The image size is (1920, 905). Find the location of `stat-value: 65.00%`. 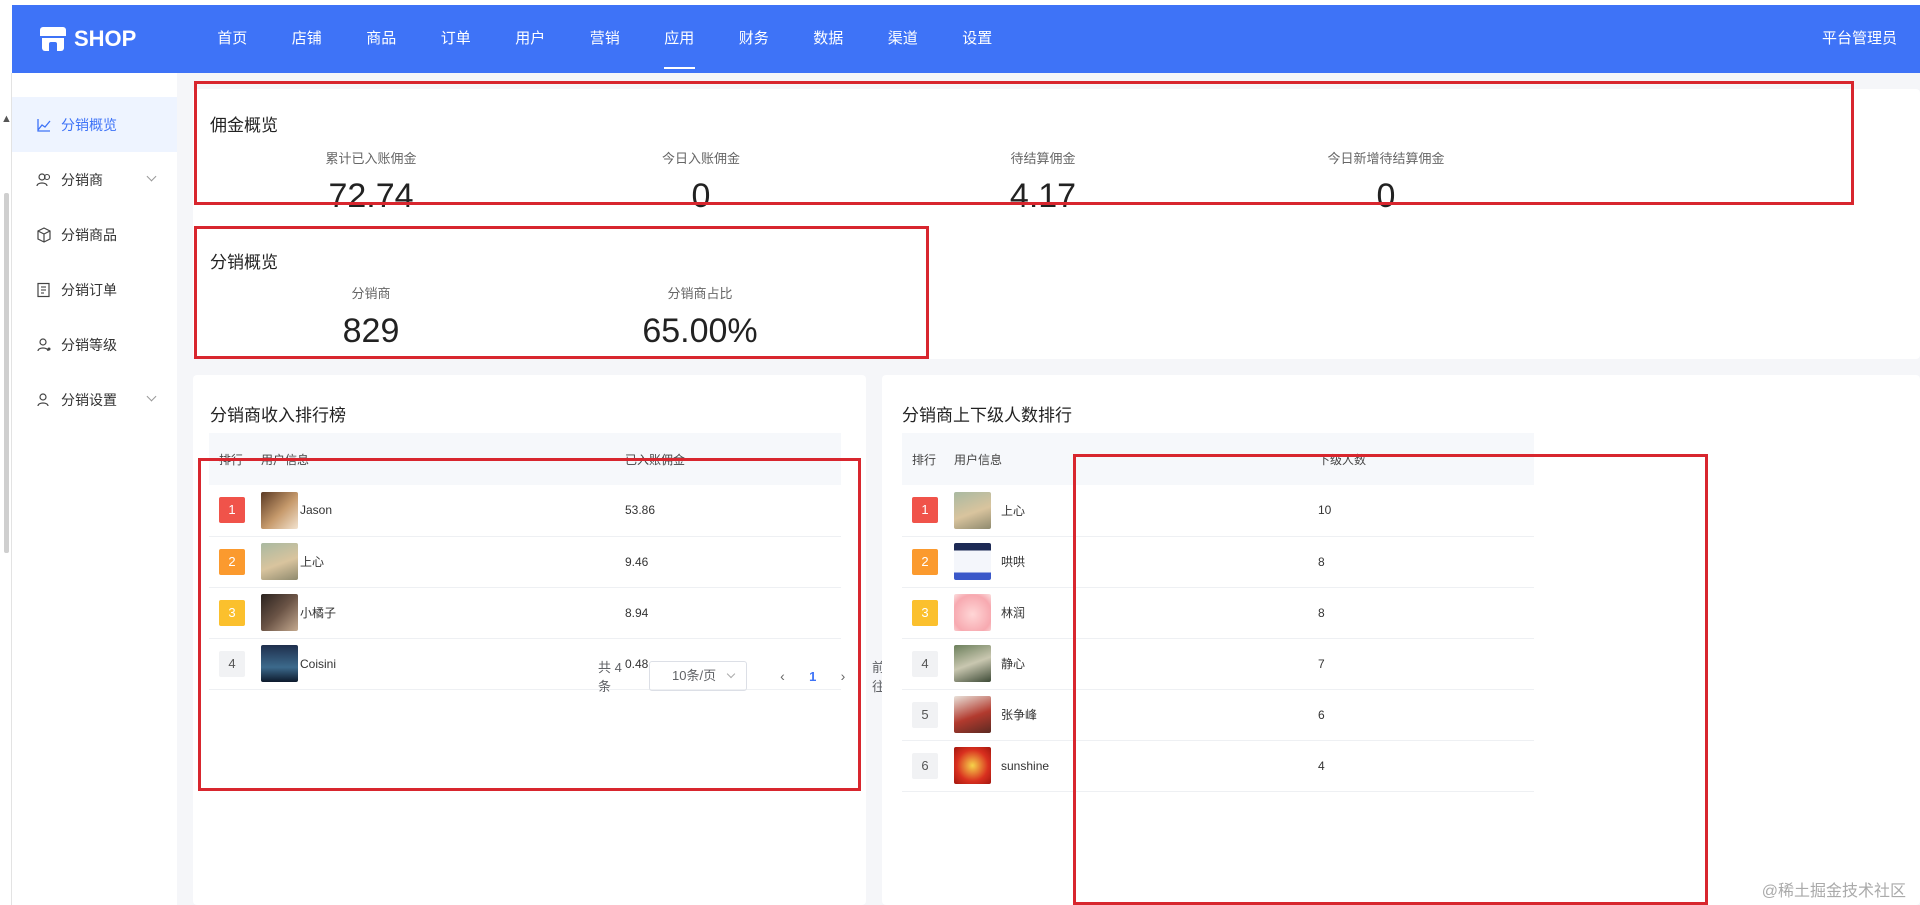

stat-value: 65.00% is located at coordinates (700, 331).